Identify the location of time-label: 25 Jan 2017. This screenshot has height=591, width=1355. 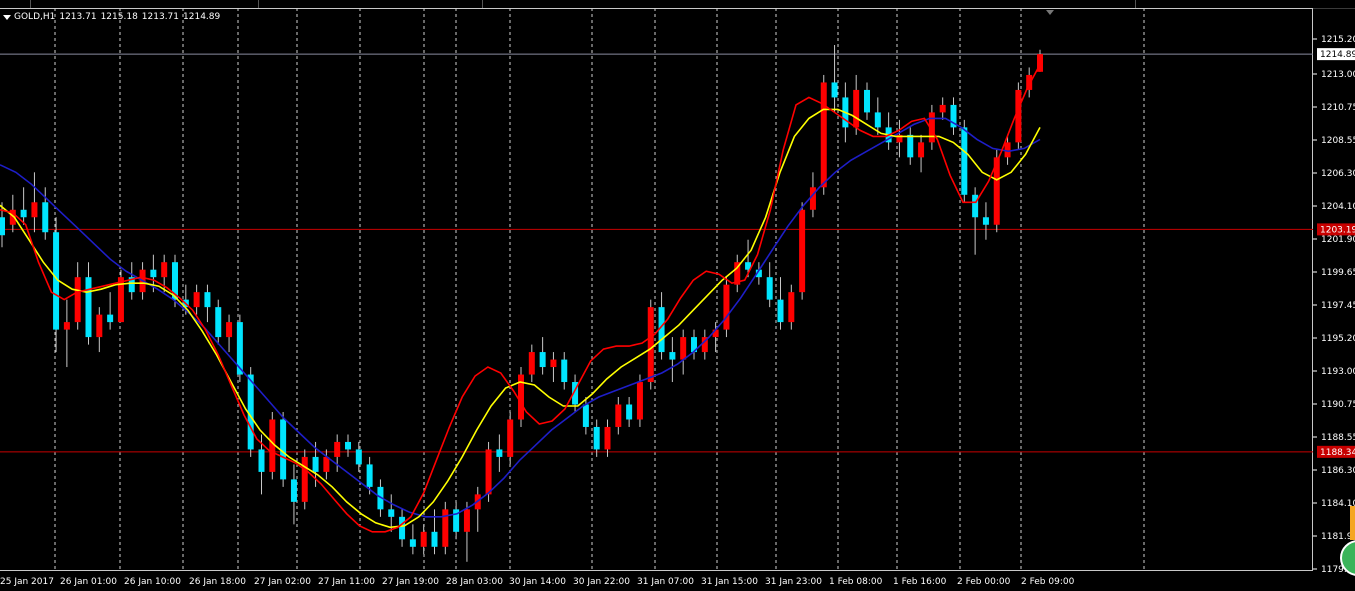
(27, 582).